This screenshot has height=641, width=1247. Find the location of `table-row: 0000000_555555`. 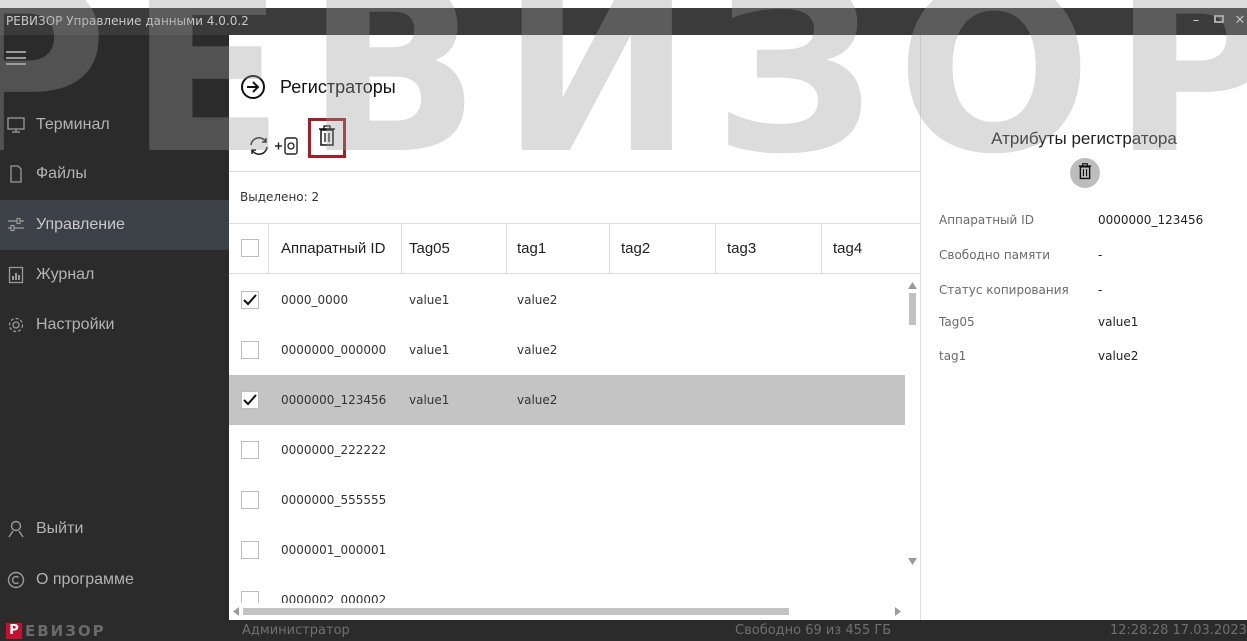

table-row: 0000000_555555 is located at coordinates (567, 500).